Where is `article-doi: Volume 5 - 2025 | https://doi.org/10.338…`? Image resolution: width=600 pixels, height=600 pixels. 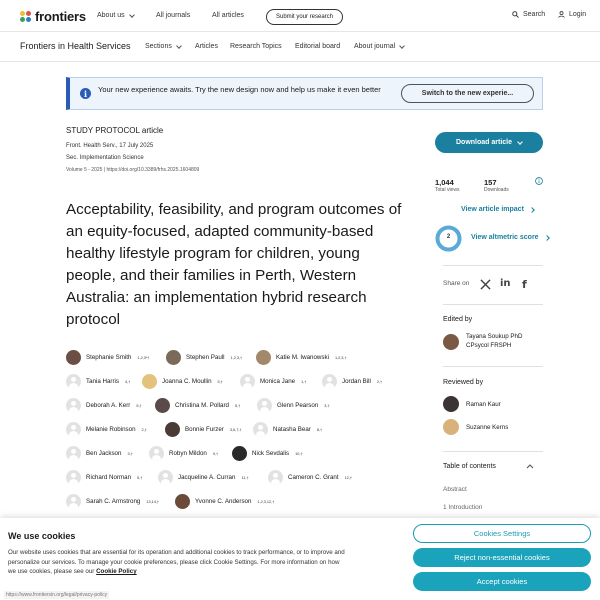
article-doi: Volume 5 - 2025 | https://doi.org/10.338… is located at coordinates (132, 170).